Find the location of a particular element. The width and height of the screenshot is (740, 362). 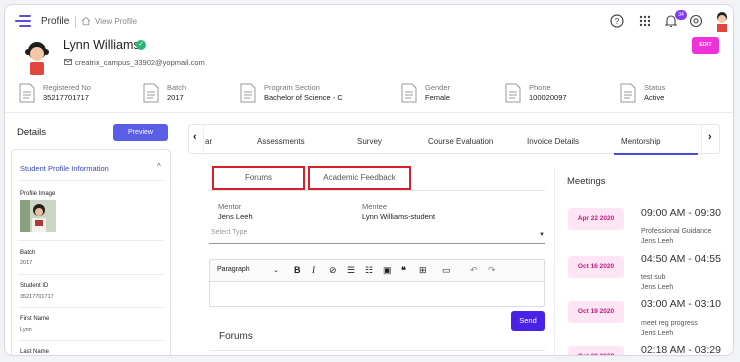

active-tab-indicator is located at coordinates (656, 154).